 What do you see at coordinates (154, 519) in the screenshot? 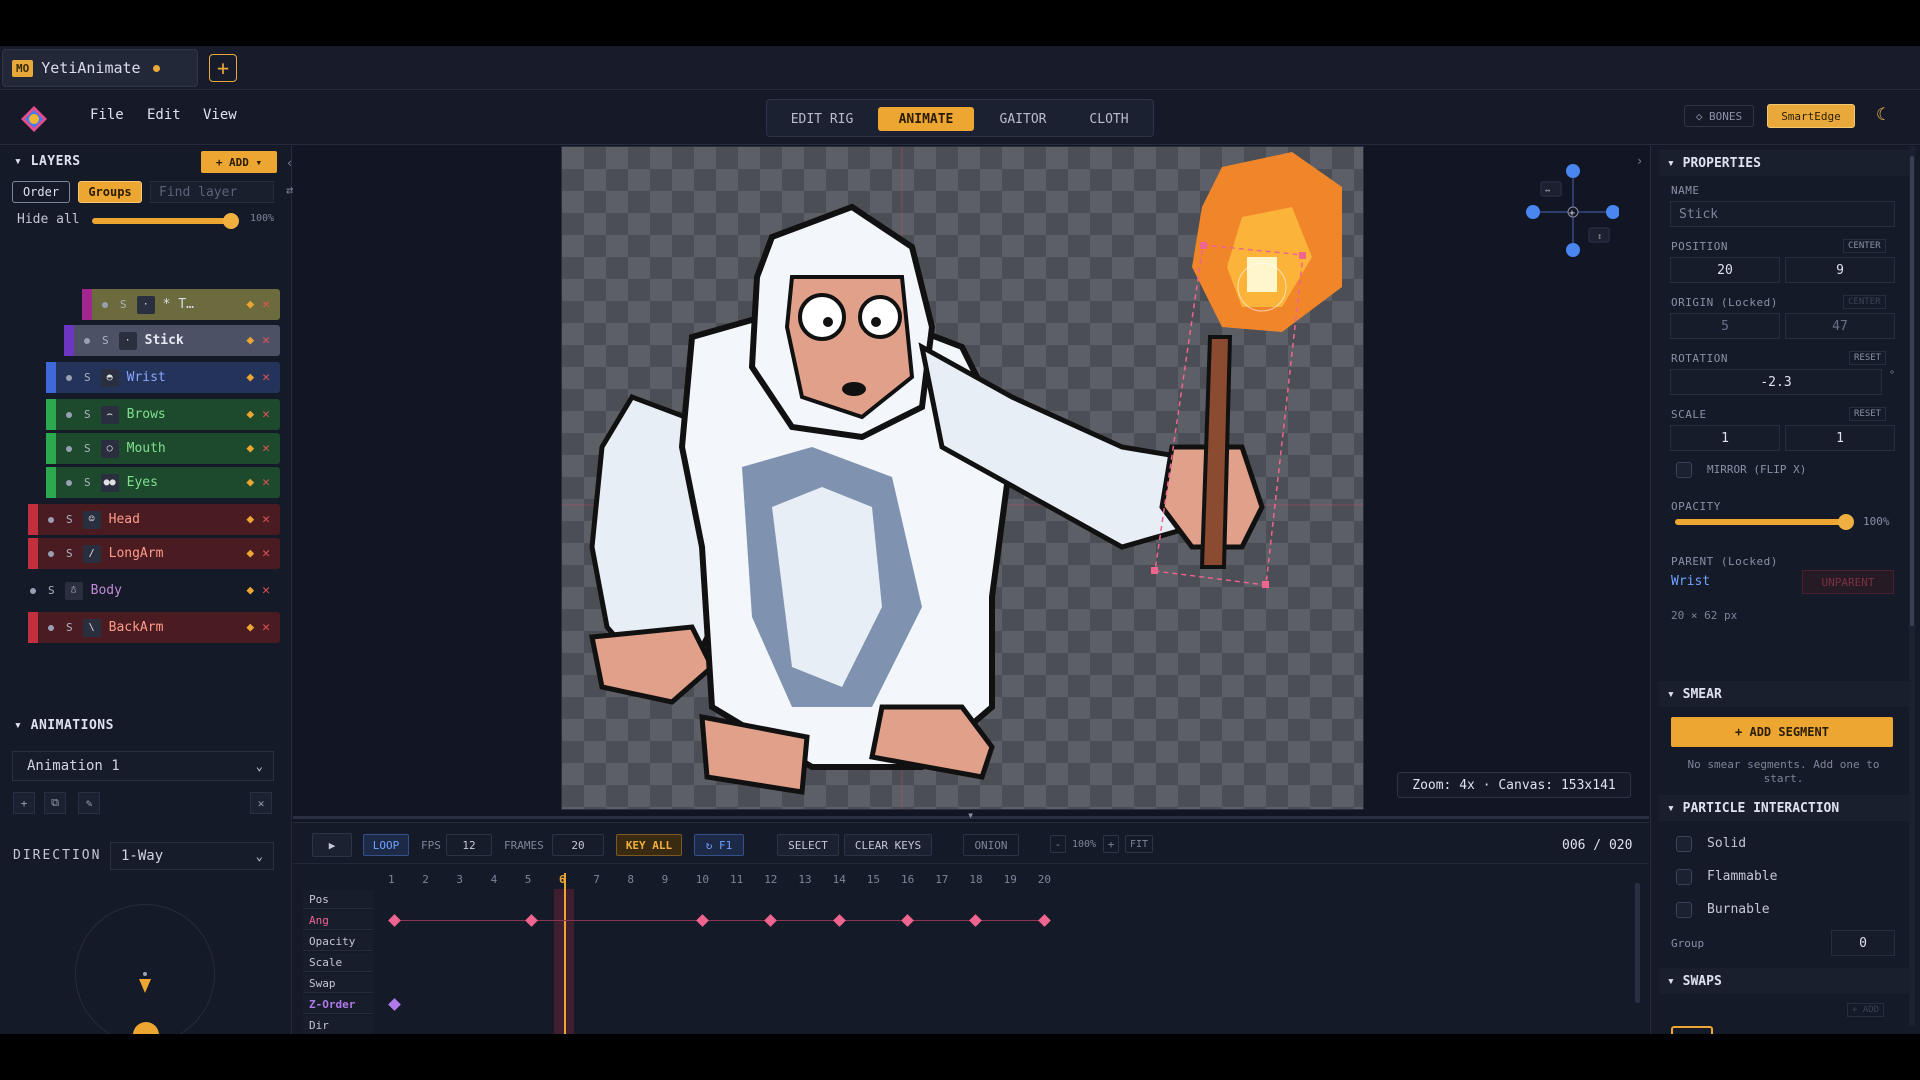
I see `layer-row-head: S ☺ Head ◆ ✕` at bounding box center [154, 519].